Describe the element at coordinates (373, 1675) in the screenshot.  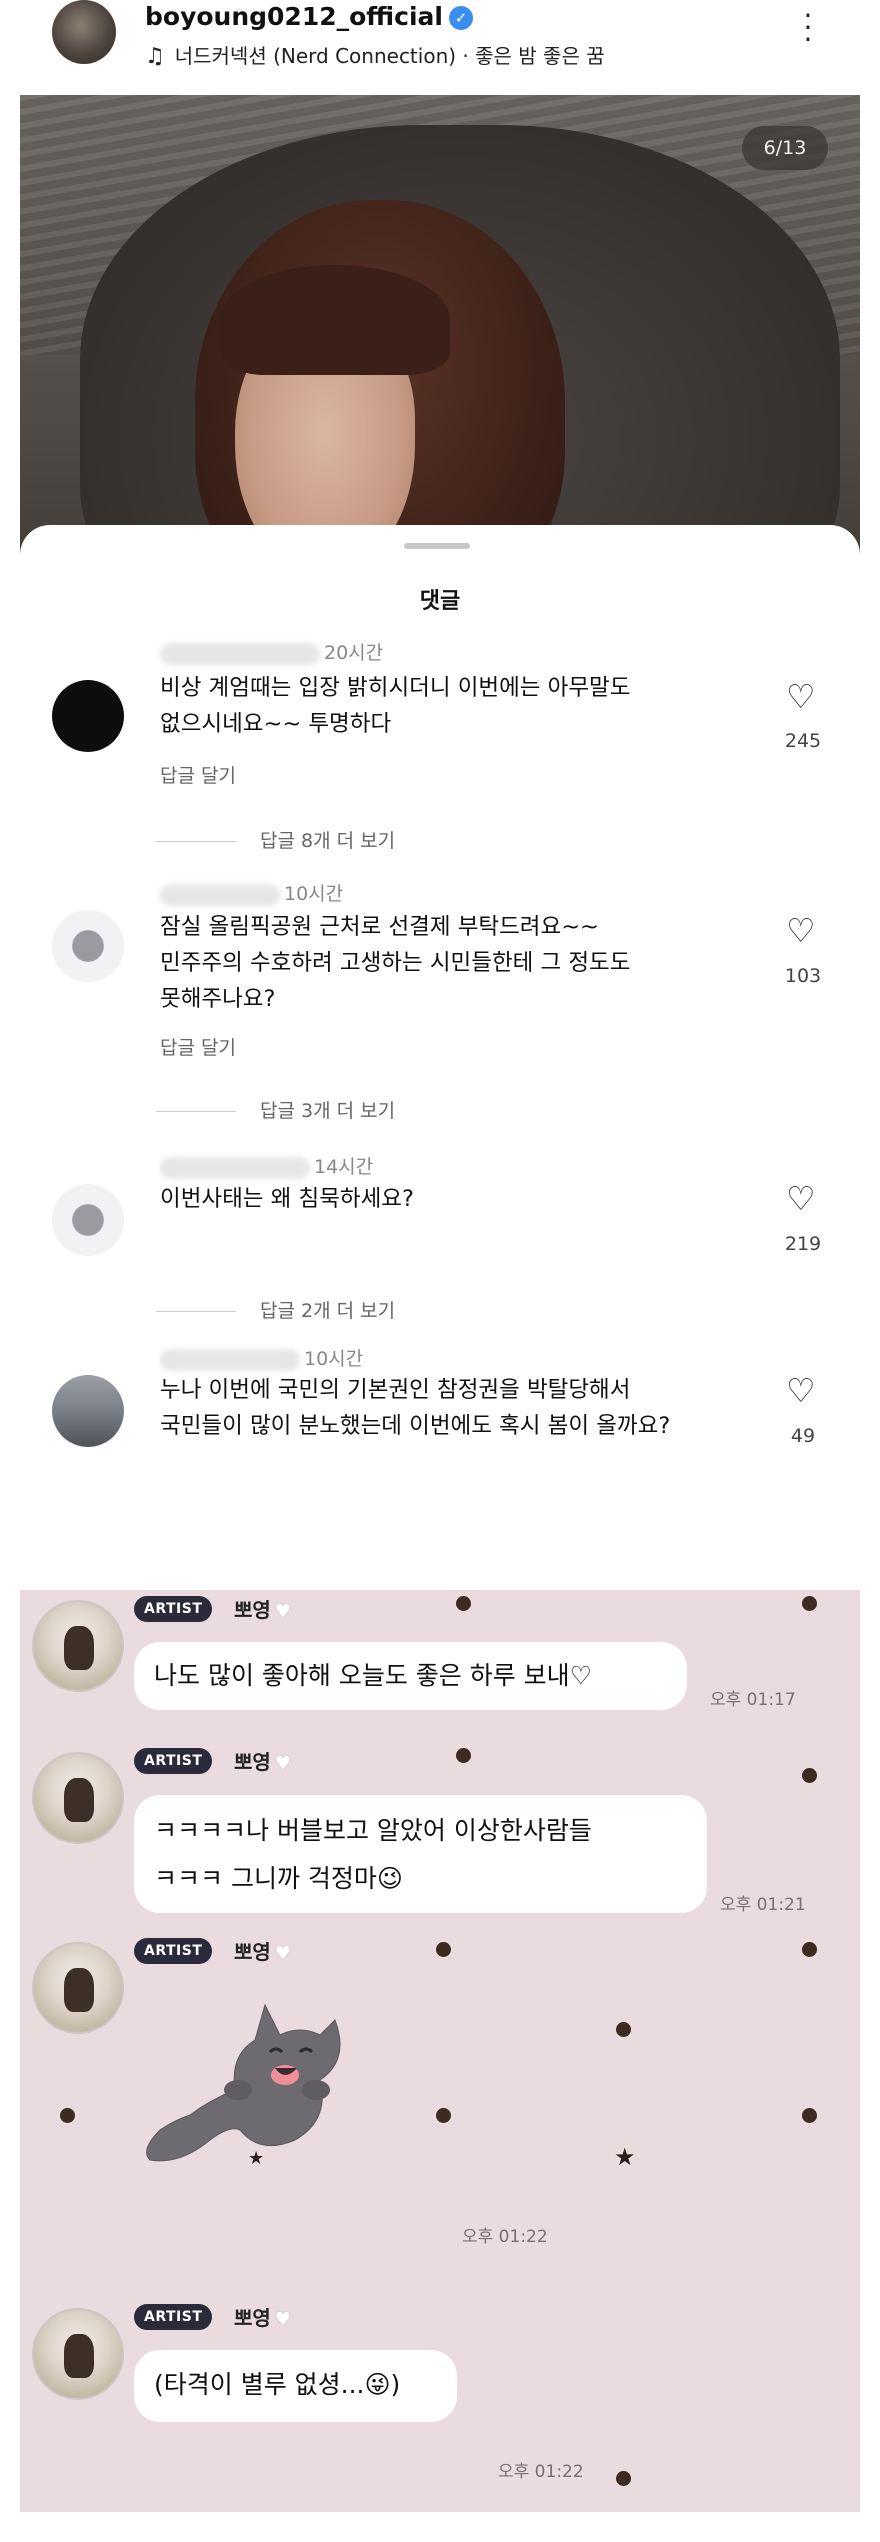
I see `message-text: 나도 많이 좋아해 오늘도 좋은 하루 보내♡` at that location.